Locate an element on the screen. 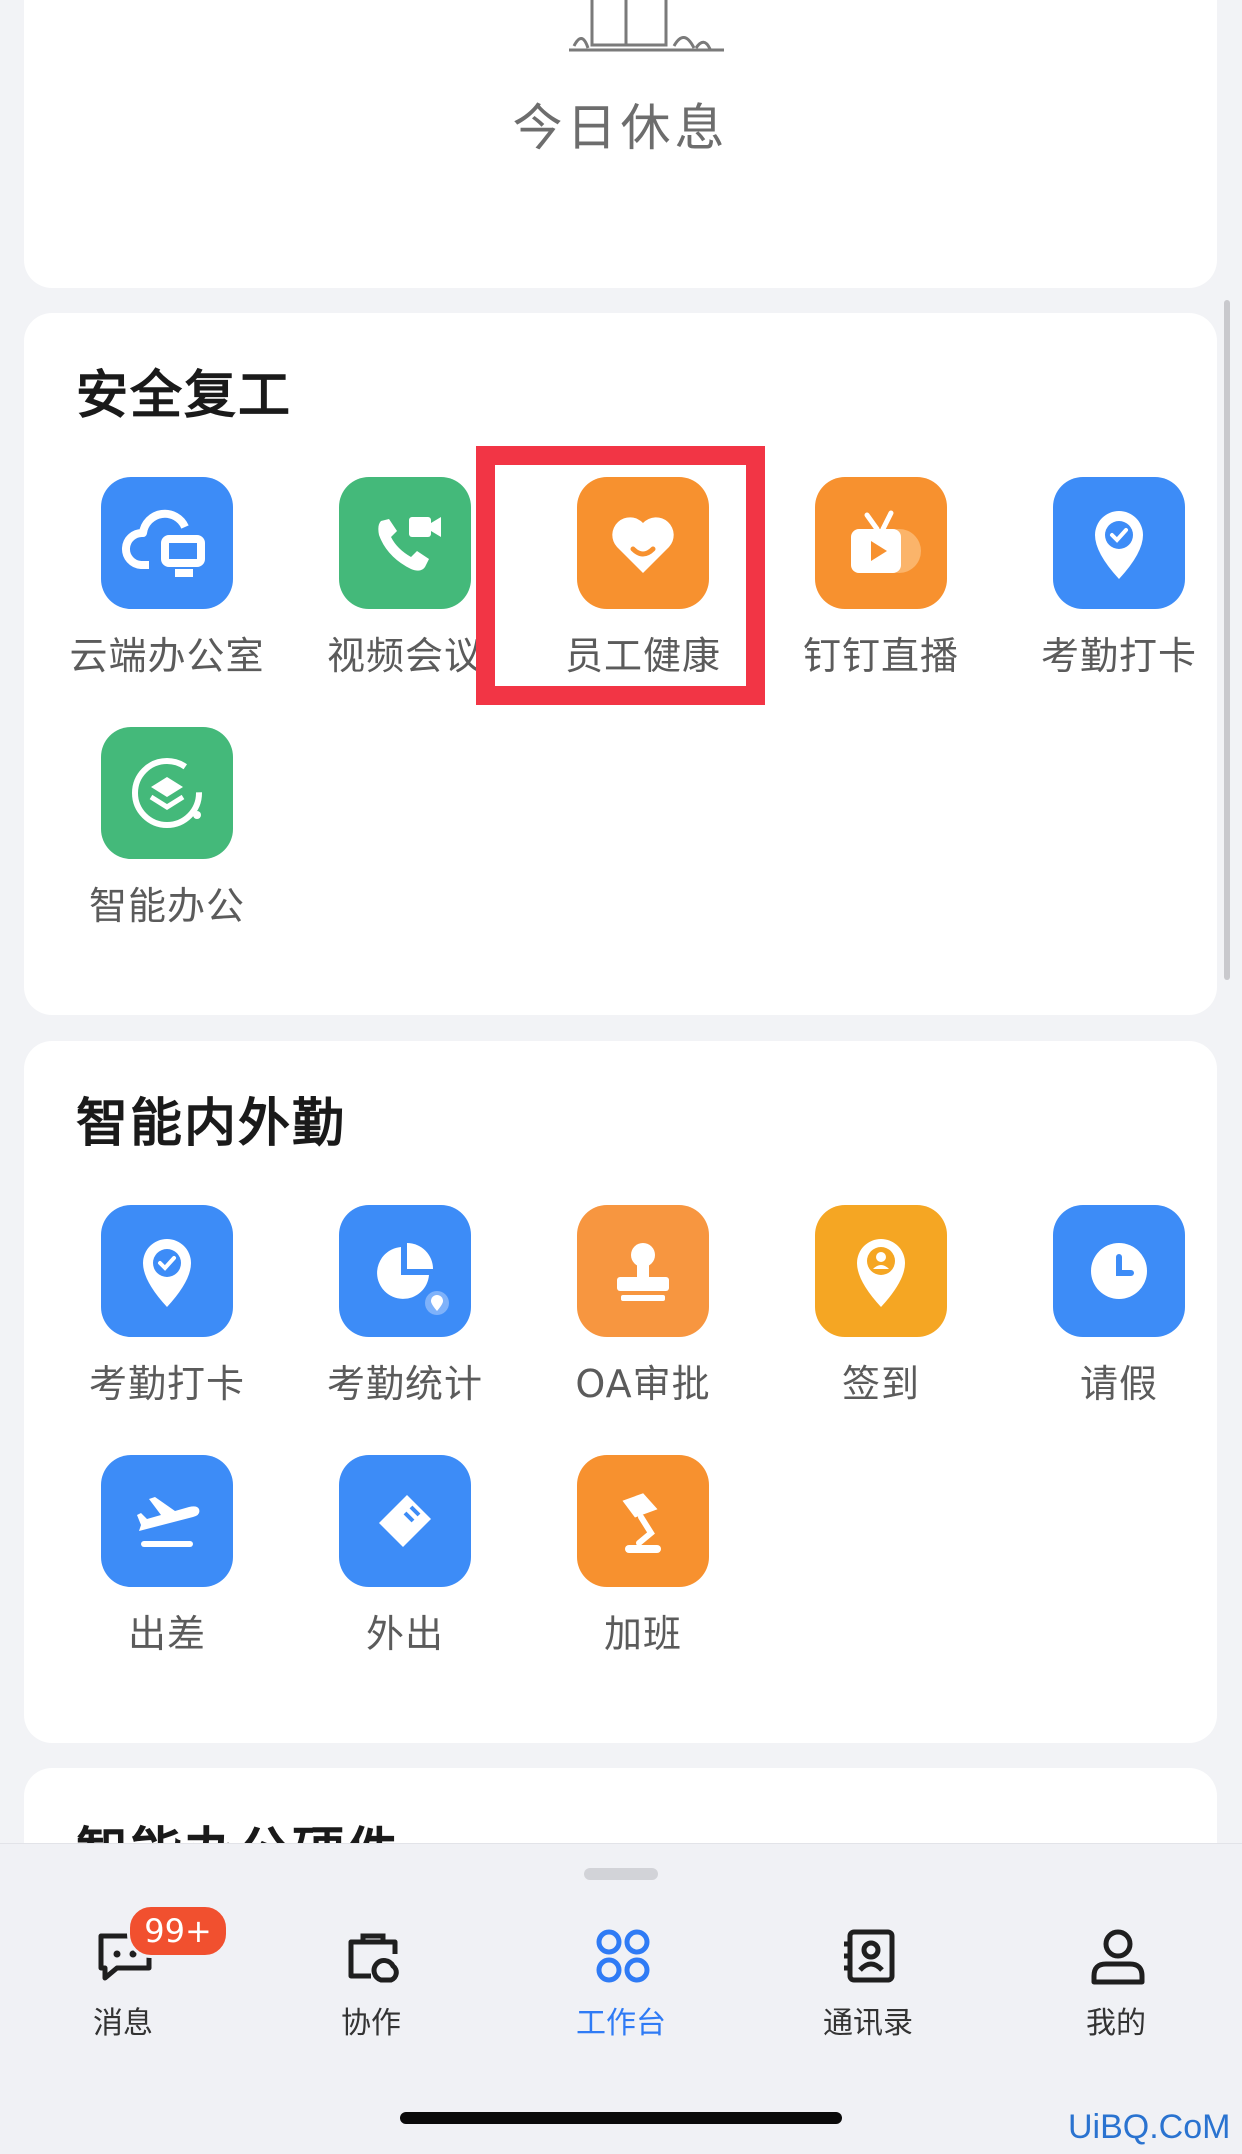 The height and width of the screenshot is (2154, 1242). app-label: 出差 is located at coordinates (166, 1634).